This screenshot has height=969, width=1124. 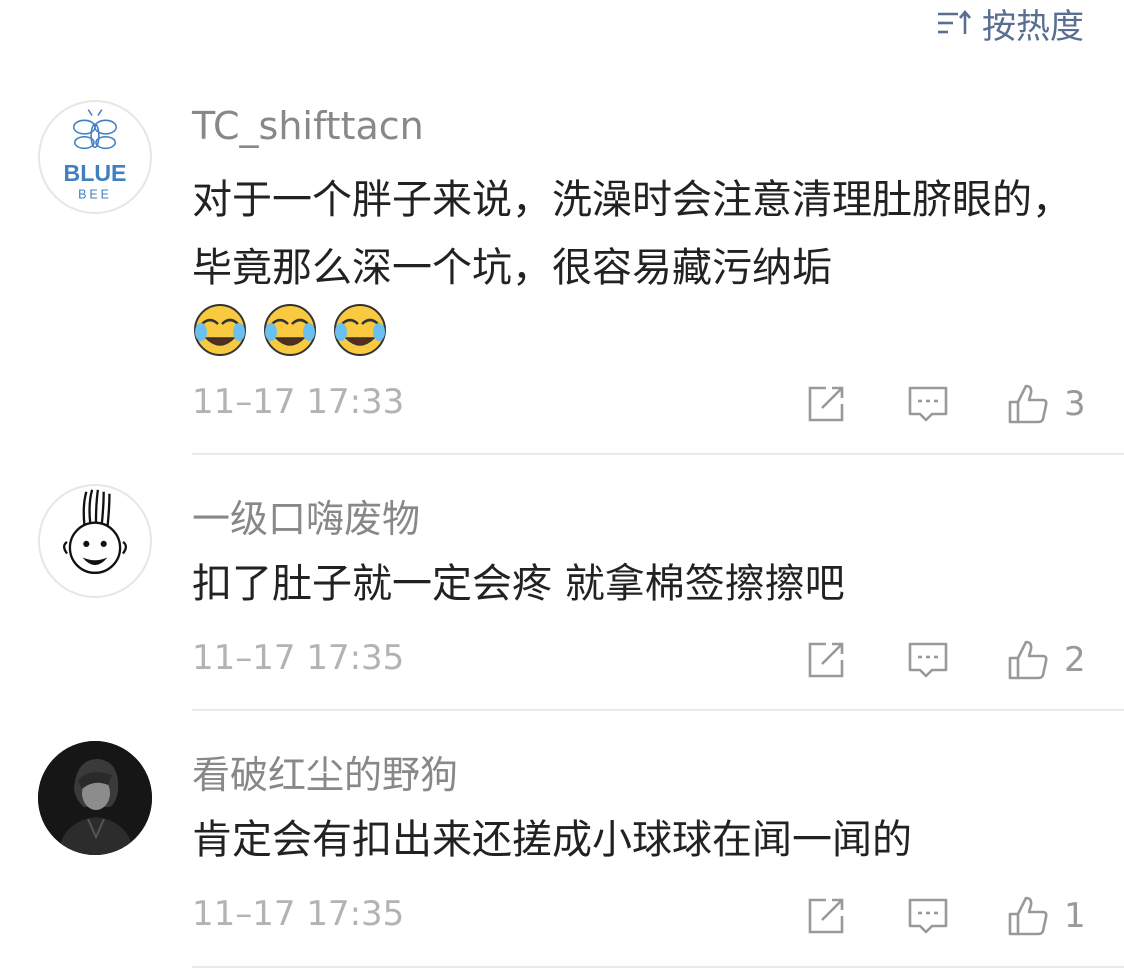 What do you see at coordinates (1075, 916) in the screenshot?
I see `like-count: 1` at bounding box center [1075, 916].